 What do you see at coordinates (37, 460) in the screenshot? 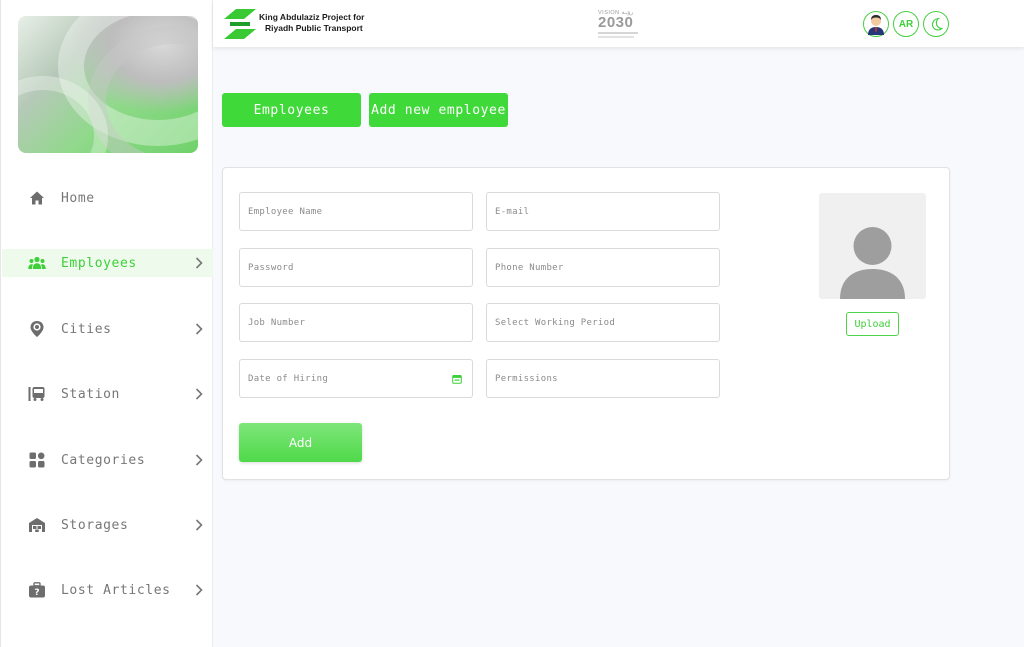
I see `grid-icon` at bounding box center [37, 460].